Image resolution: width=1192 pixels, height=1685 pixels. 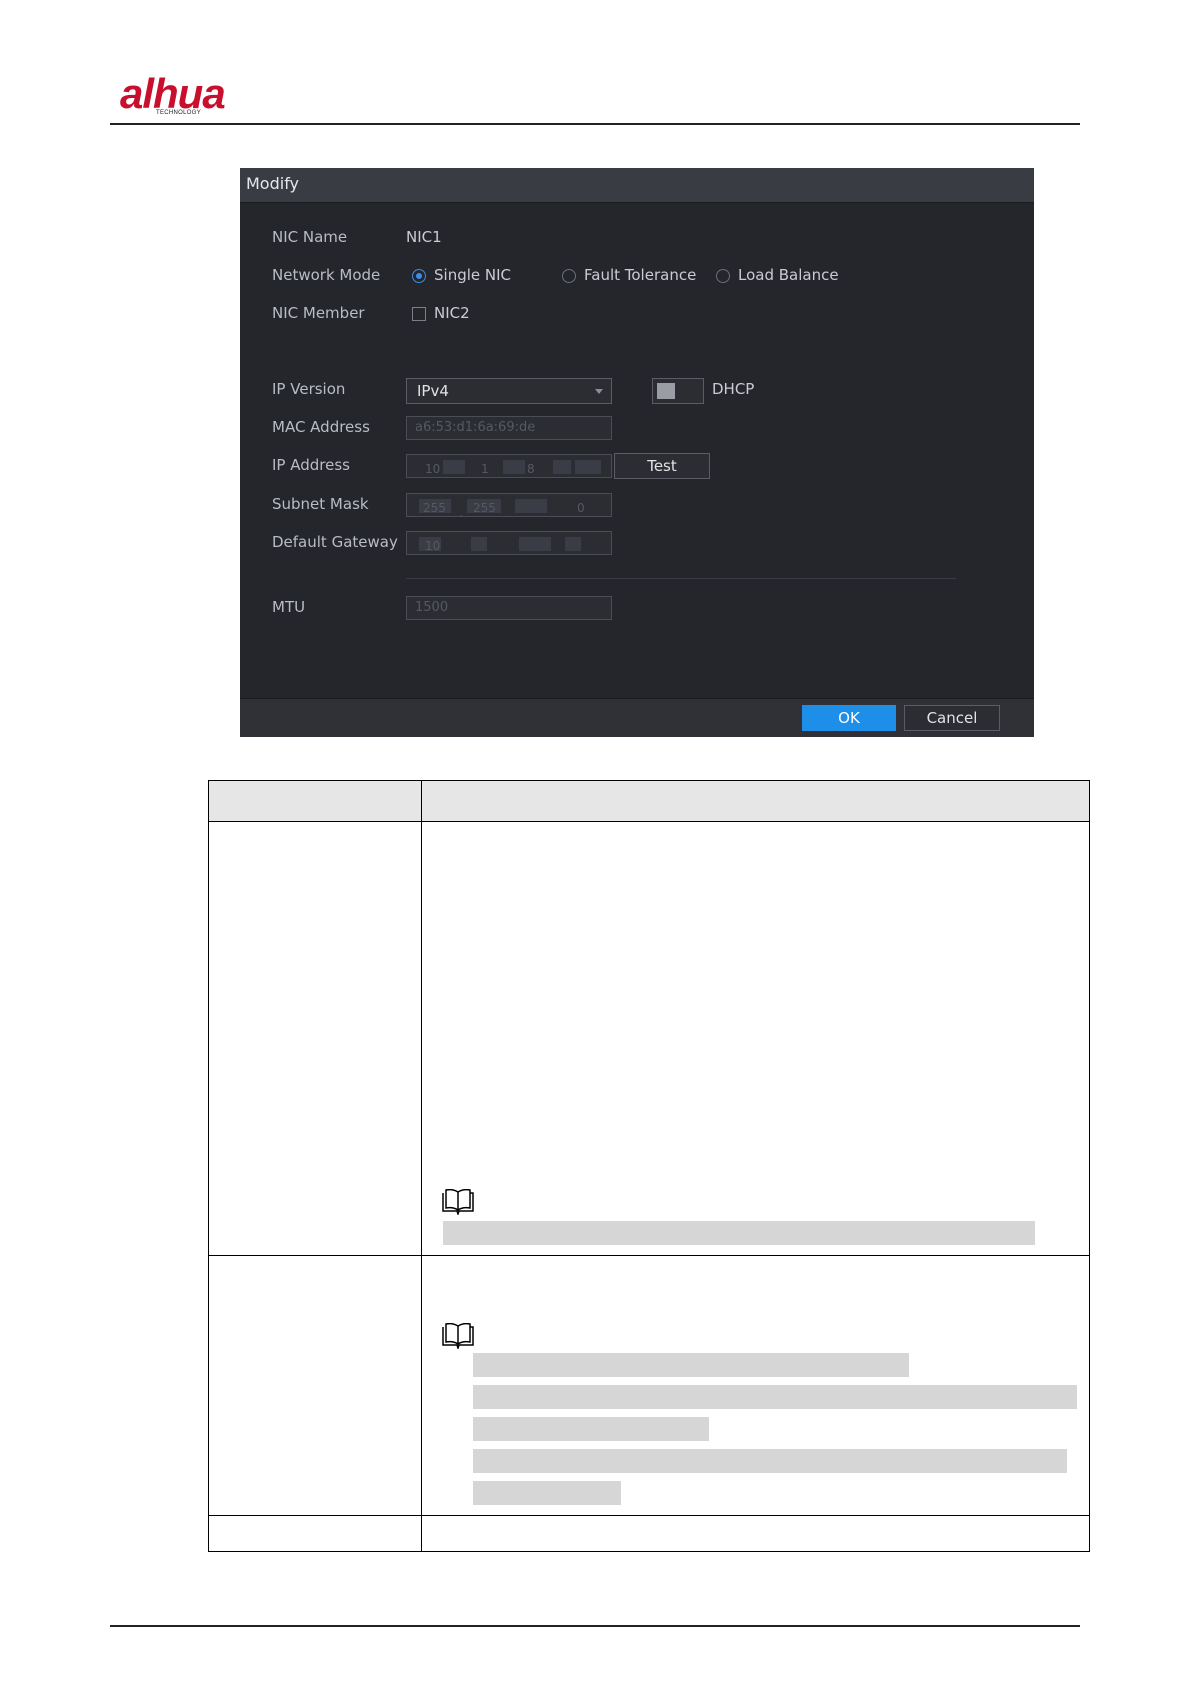 What do you see at coordinates (678, 391) in the screenshot?
I see `dhcp-toggle` at bounding box center [678, 391].